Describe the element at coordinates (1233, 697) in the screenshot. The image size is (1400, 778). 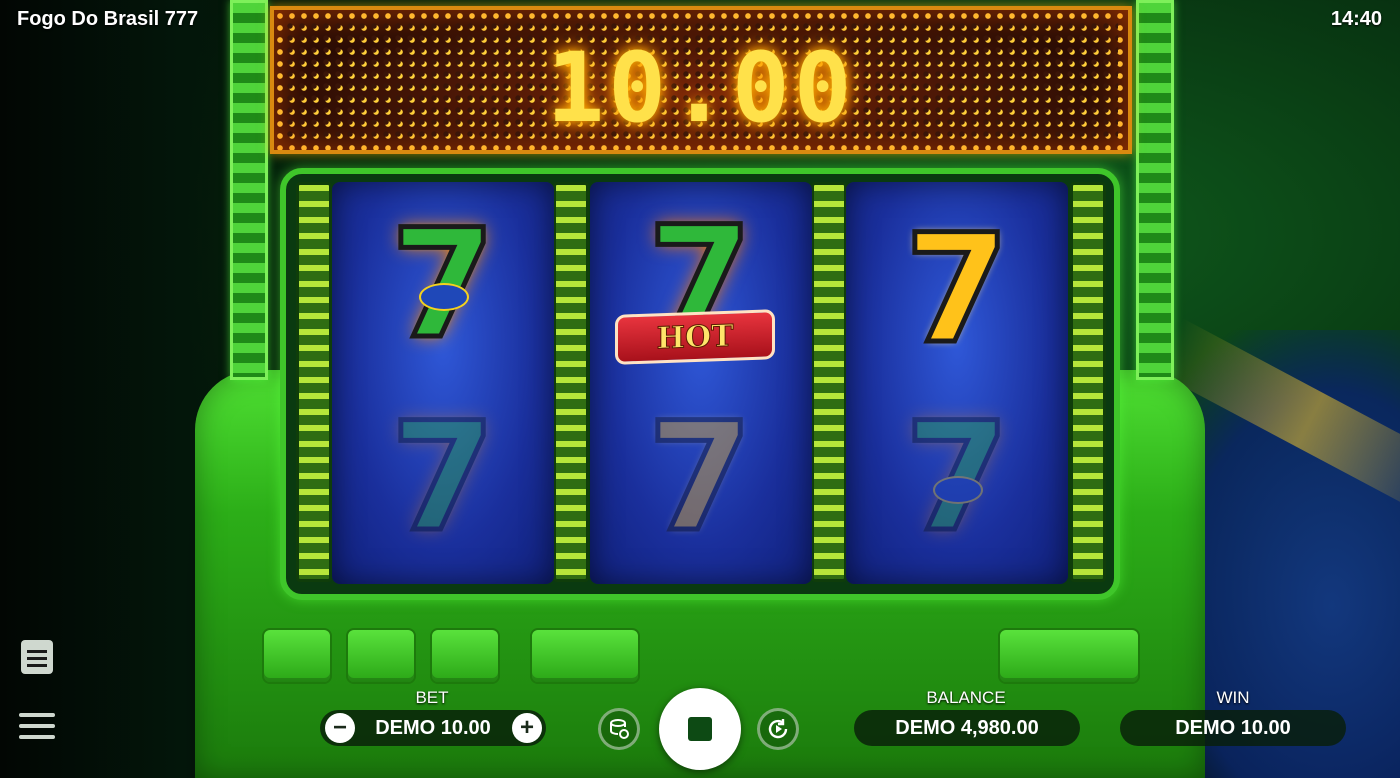
I see `win-label: WIN` at that location.